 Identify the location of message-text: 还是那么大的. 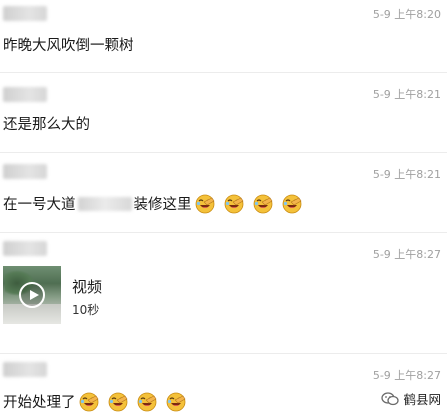
(46, 125).